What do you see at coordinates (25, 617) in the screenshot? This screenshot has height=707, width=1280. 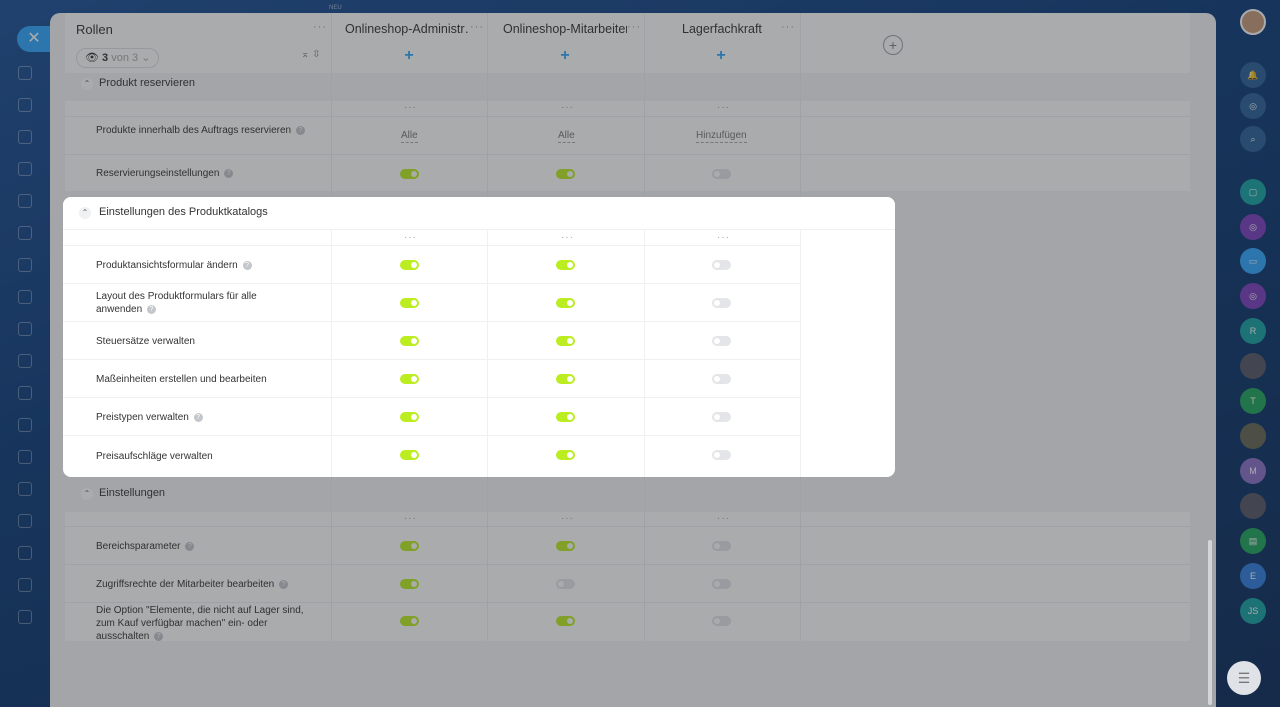 I see `mail-icon` at bounding box center [25, 617].